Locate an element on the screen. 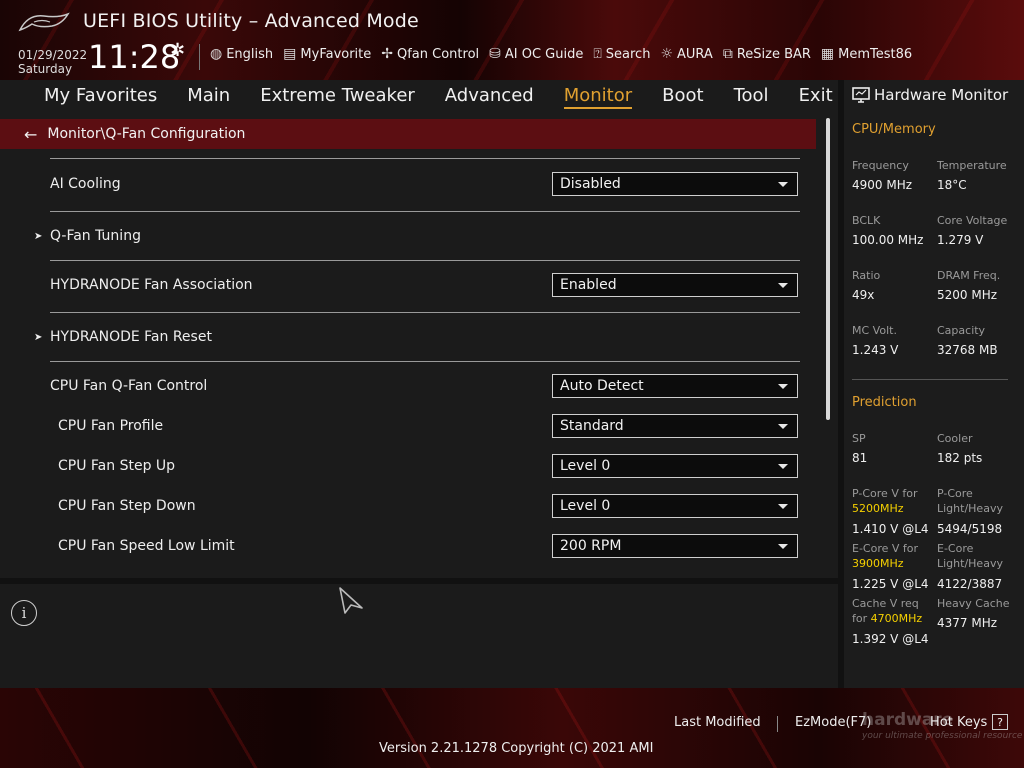 The height and width of the screenshot is (768, 1024). ratio-value: 49x is located at coordinates (863, 295).